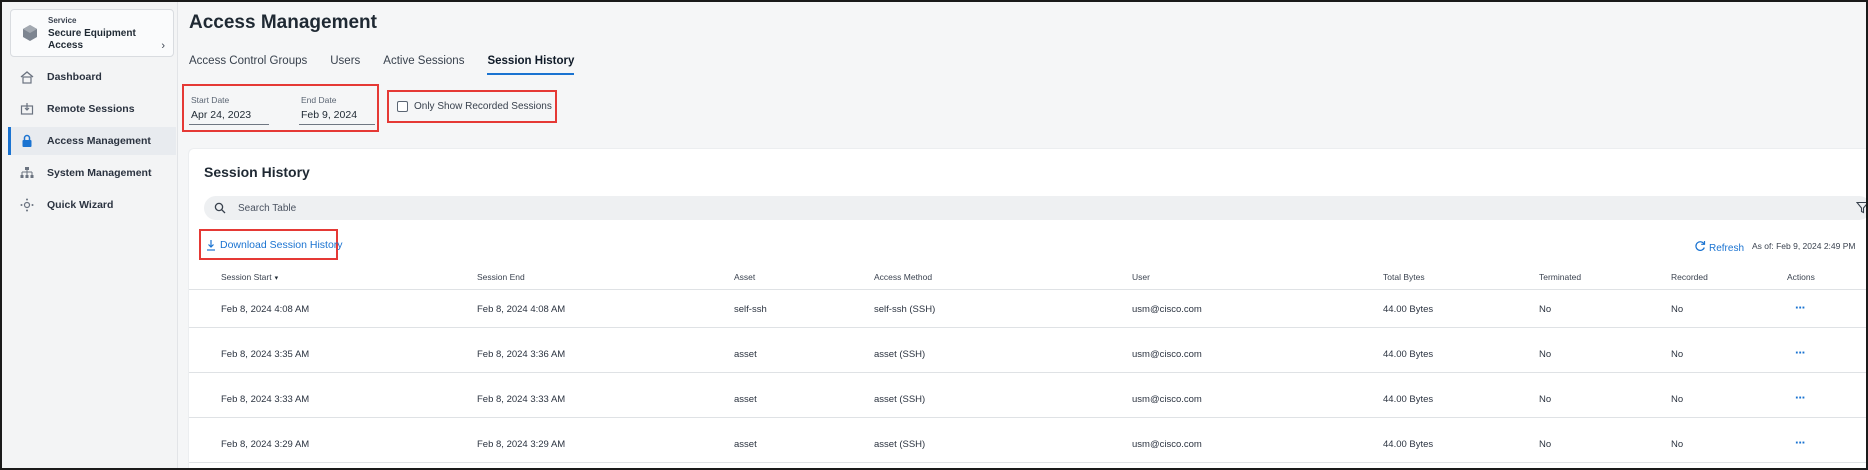  Describe the element at coordinates (329, 115) in the screenshot. I see `end-date-value: Feb 9, 2024` at that location.